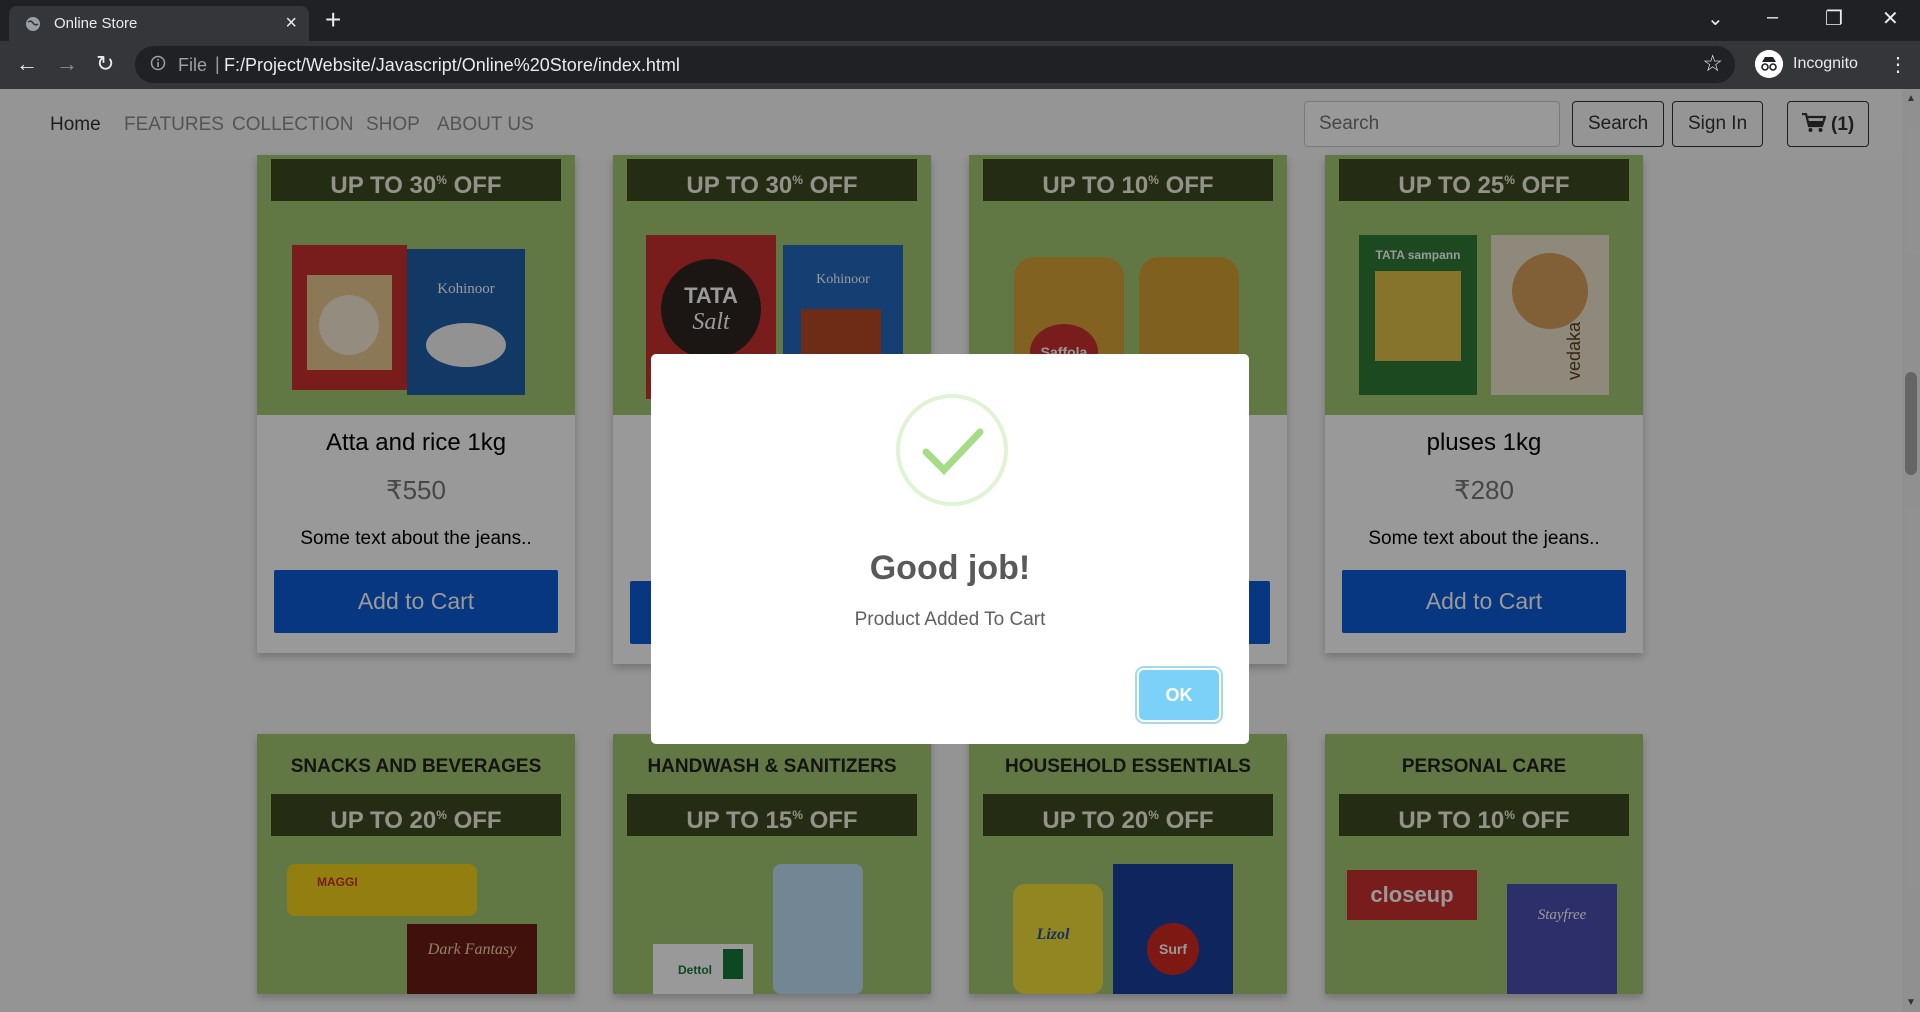 The width and height of the screenshot is (1920, 1012). What do you see at coordinates (960, 20) in the screenshot?
I see `browser-tabstrip: Online Store × + ⌄ – ❐ ✕` at bounding box center [960, 20].